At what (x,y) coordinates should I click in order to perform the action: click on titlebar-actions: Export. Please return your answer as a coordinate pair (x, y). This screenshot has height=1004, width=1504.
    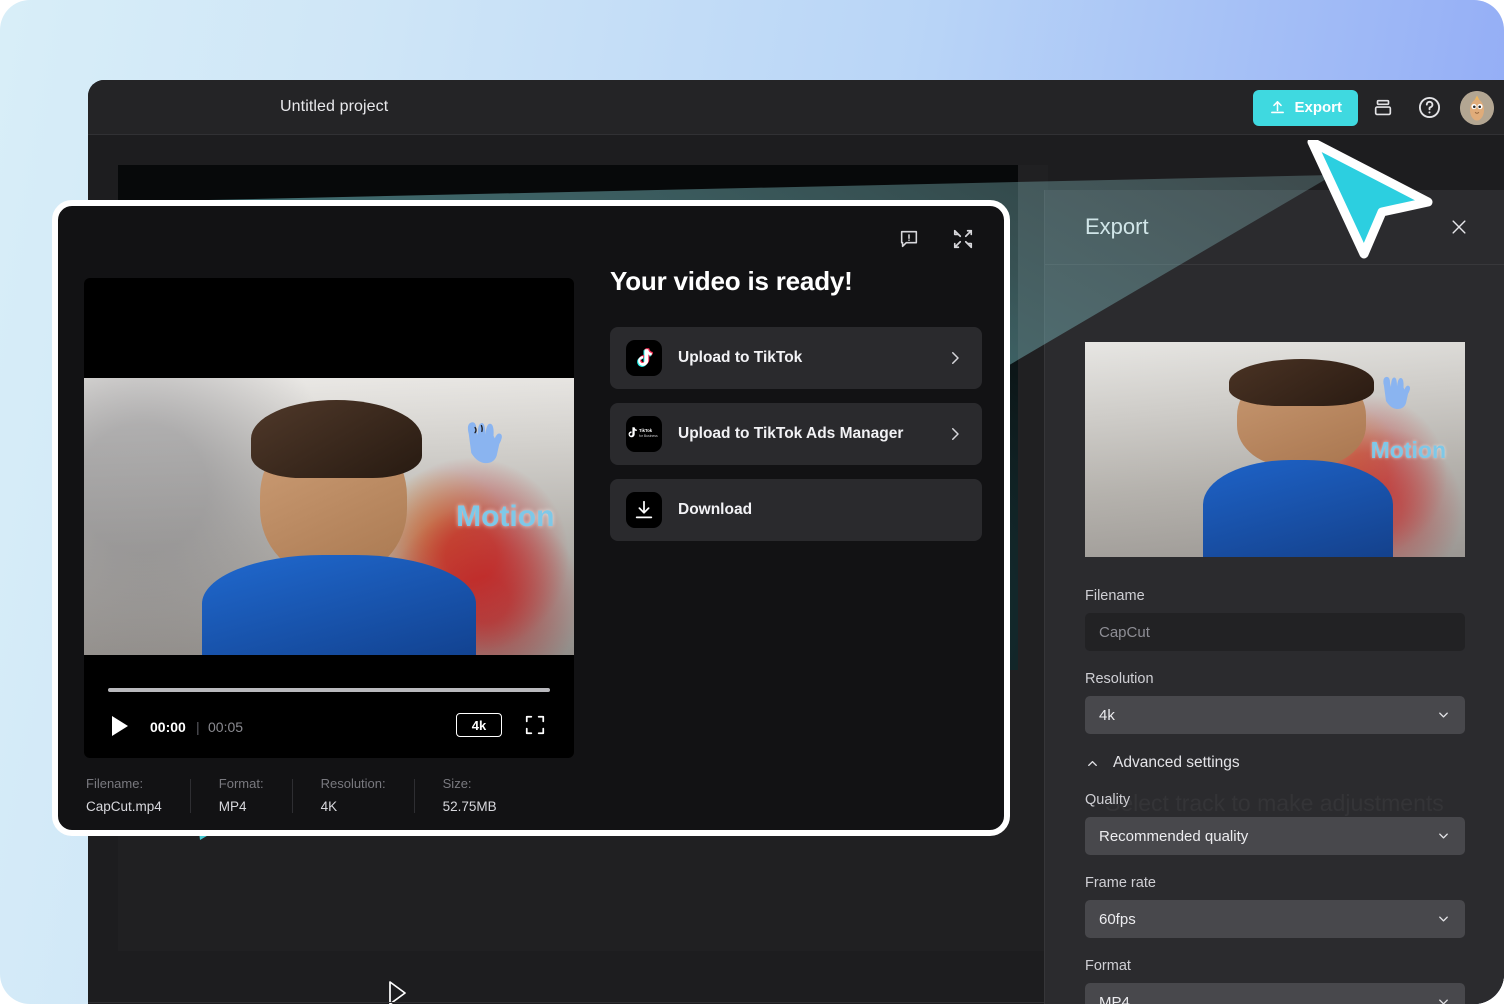
    Looking at the image, I should click on (1373, 107).